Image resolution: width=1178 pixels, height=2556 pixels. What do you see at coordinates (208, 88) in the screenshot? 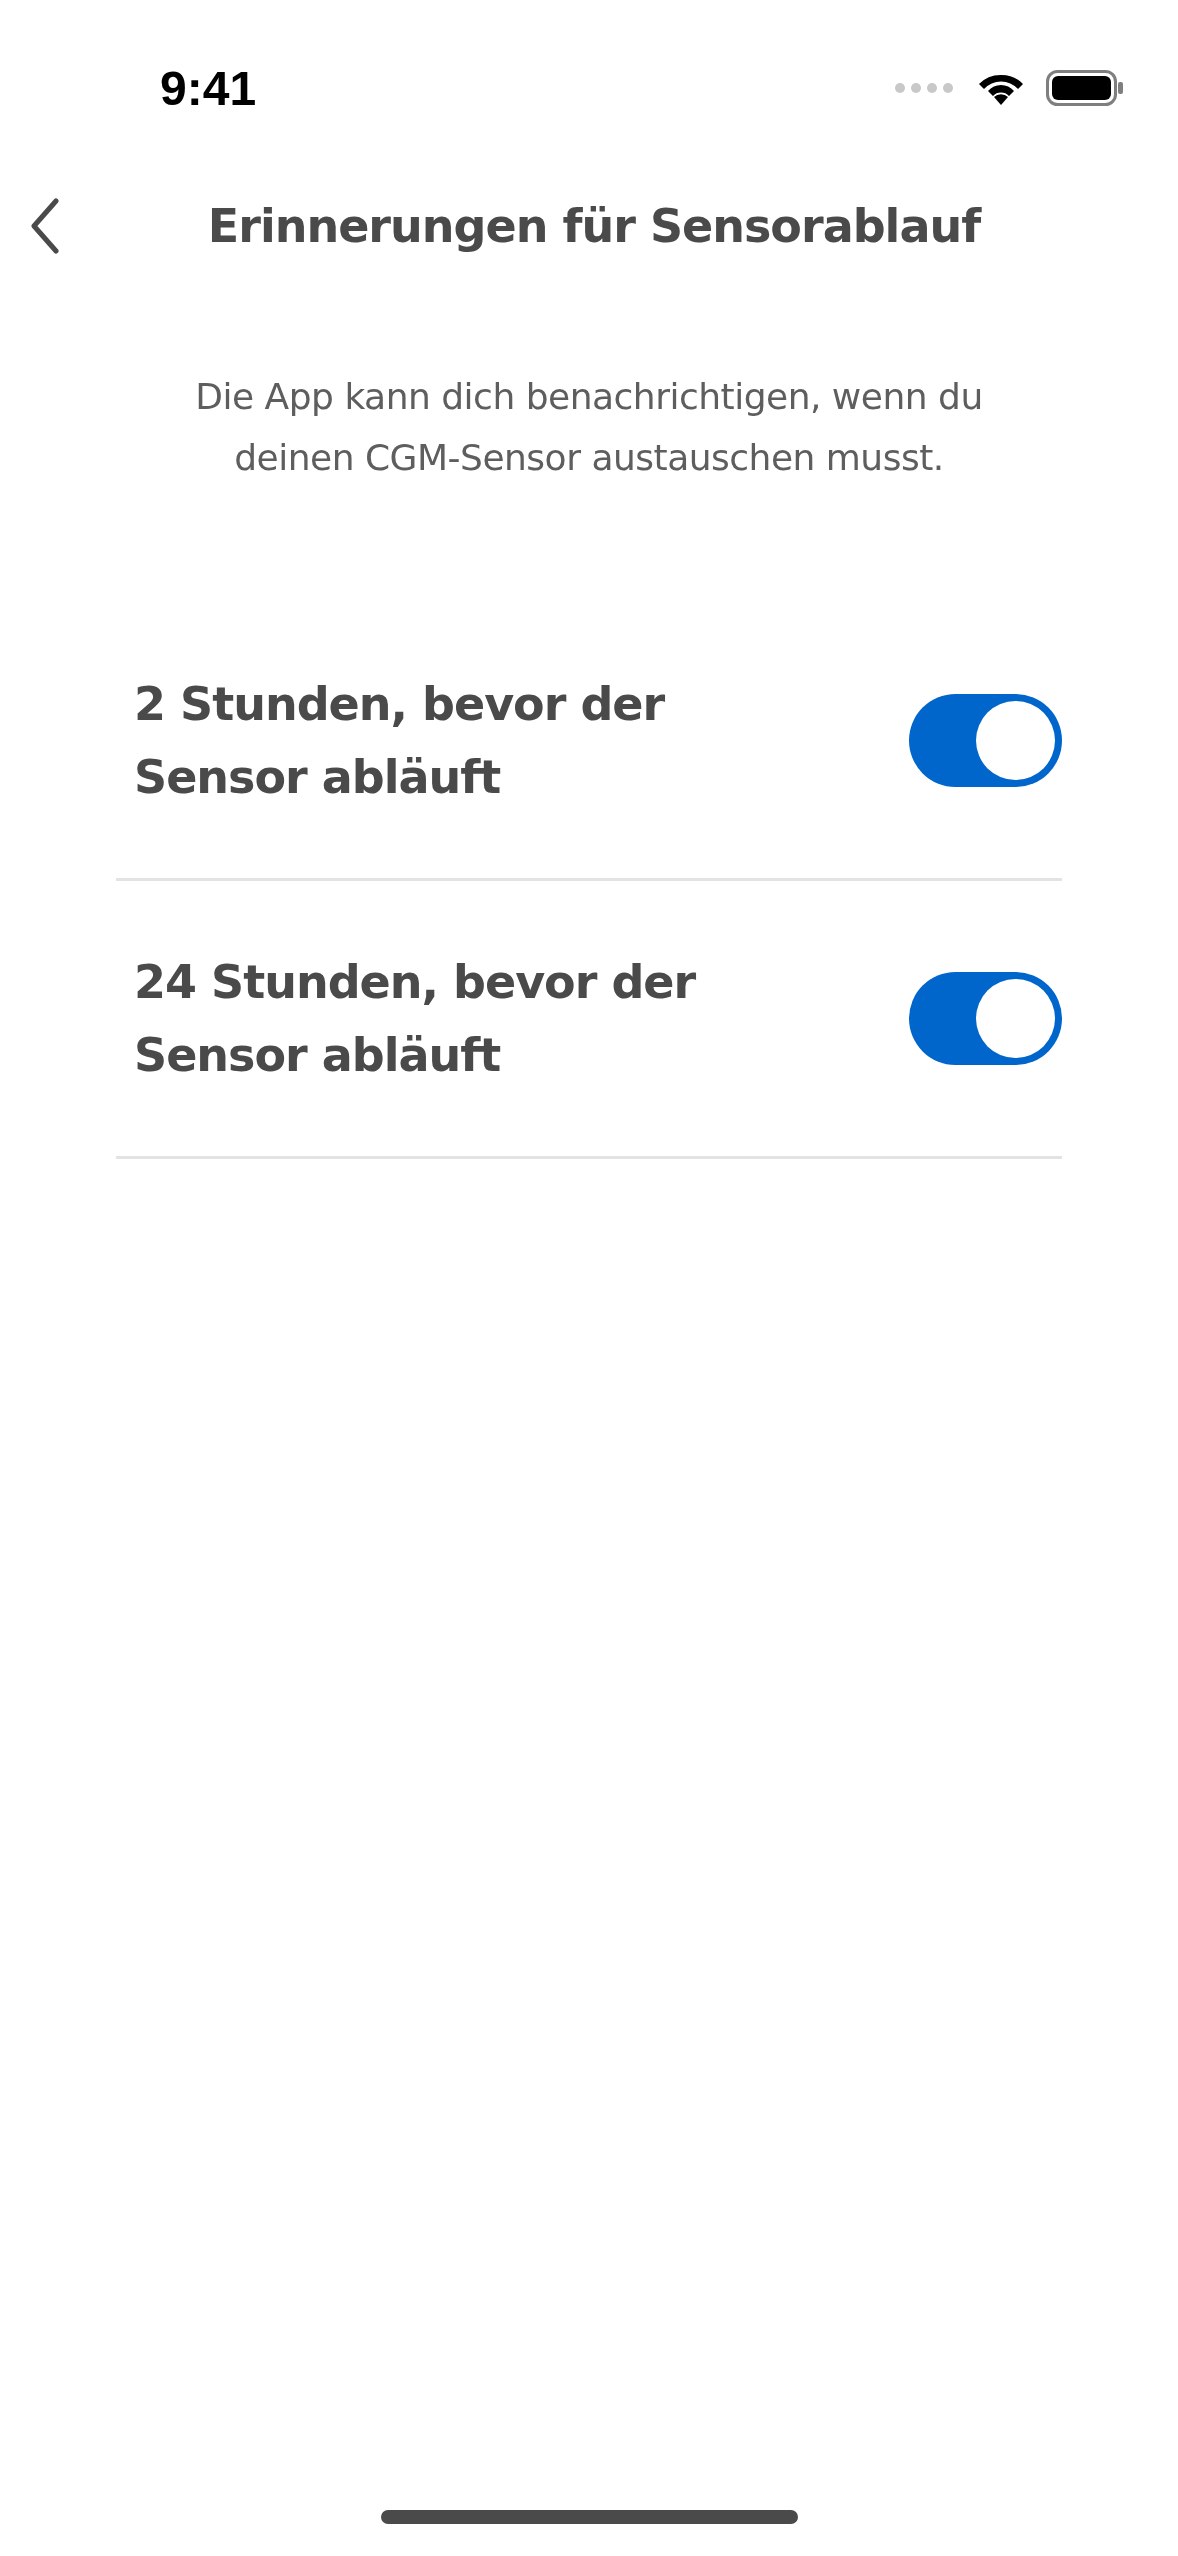
I see `status-time: 9:41` at bounding box center [208, 88].